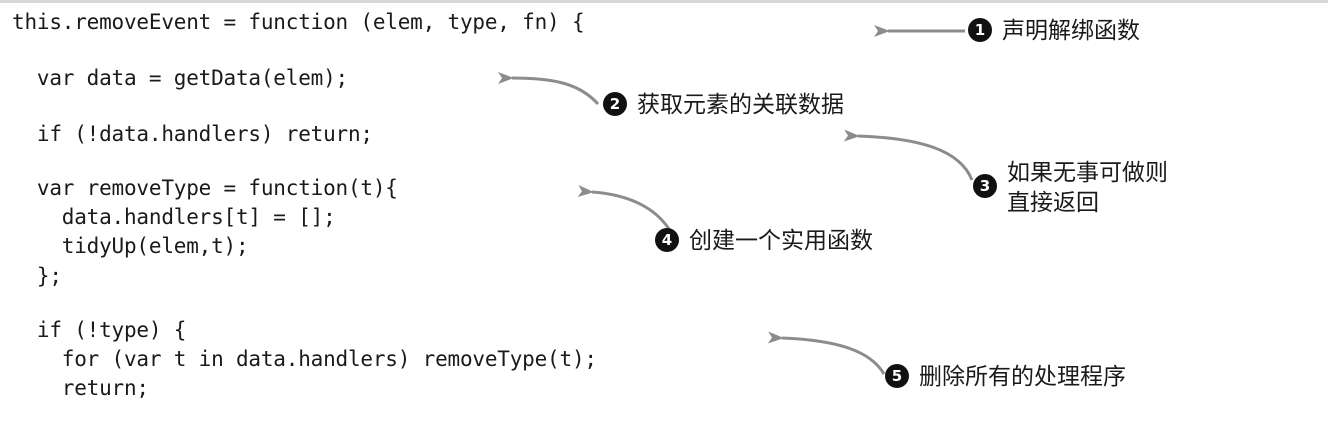  I want to click on annotation-1: 1 声明解绑函数, so click(1054, 31).